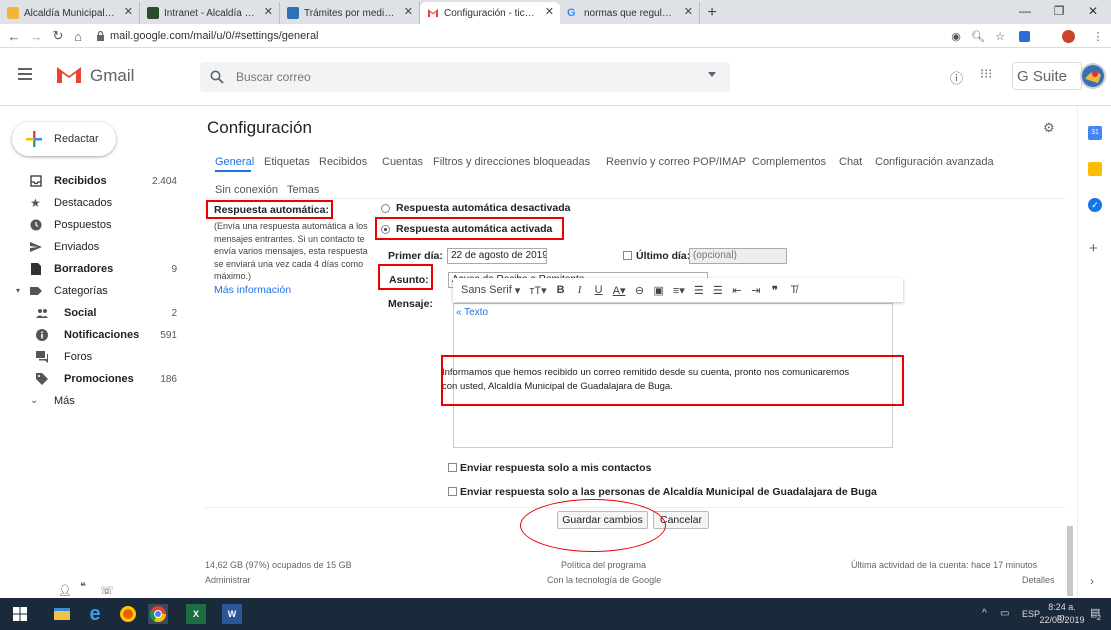  I want to click on tab-etiquetas: Etiquetas, so click(287, 162).